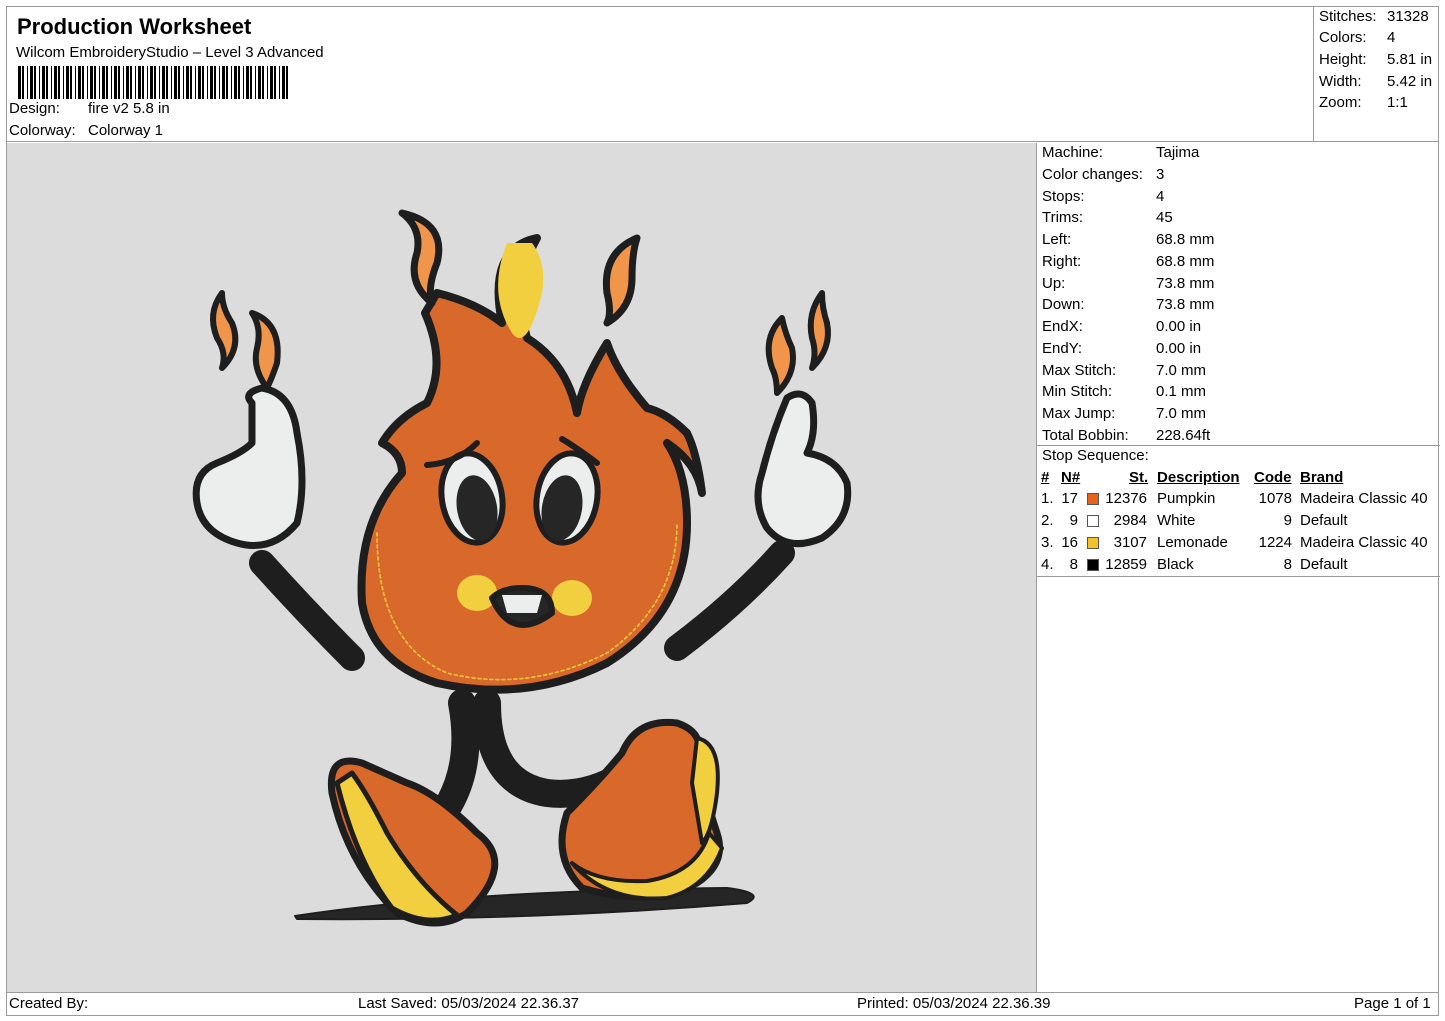 The width and height of the screenshot is (1445, 1021). What do you see at coordinates (1126, 564) in the screenshot?
I see `stitch-count: 12859` at bounding box center [1126, 564].